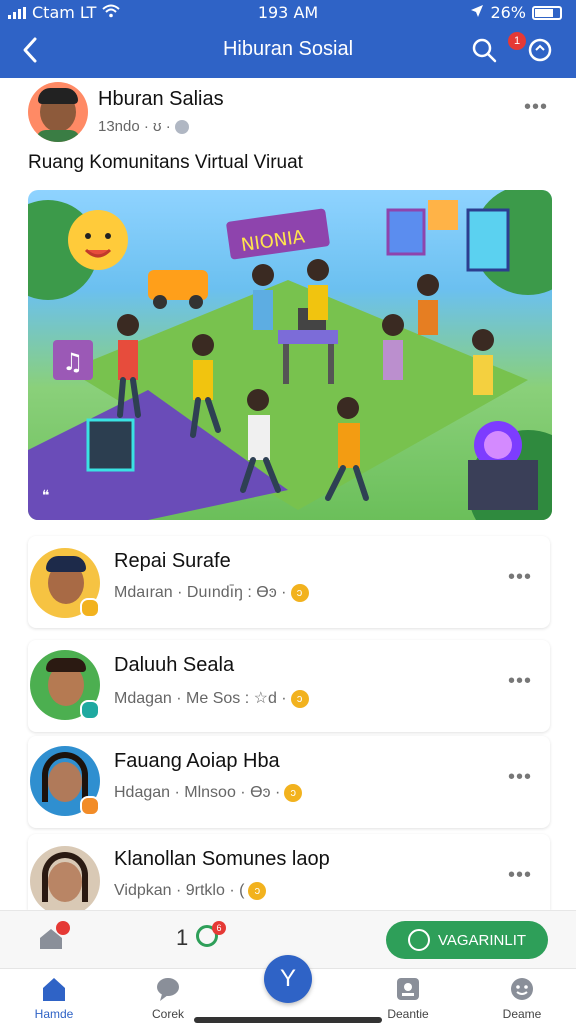 The height and width of the screenshot is (1025, 576). I want to click on top-bar: Ctam LT 193 AM 26% Hiburan Sosial 1, so click(288, 39).